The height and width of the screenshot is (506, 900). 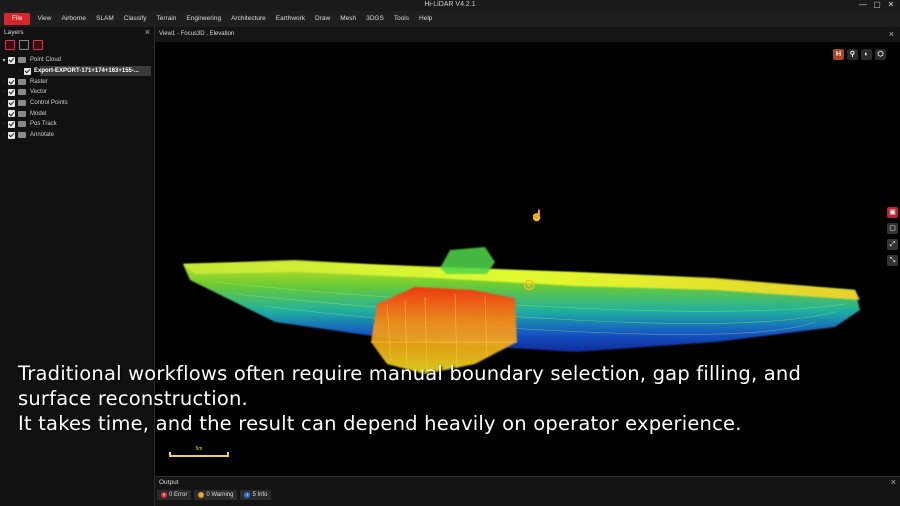 What do you see at coordinates (891, 5) in the screenshot?
I see `close-window-button: ✕` at bounding box center [891, 5].